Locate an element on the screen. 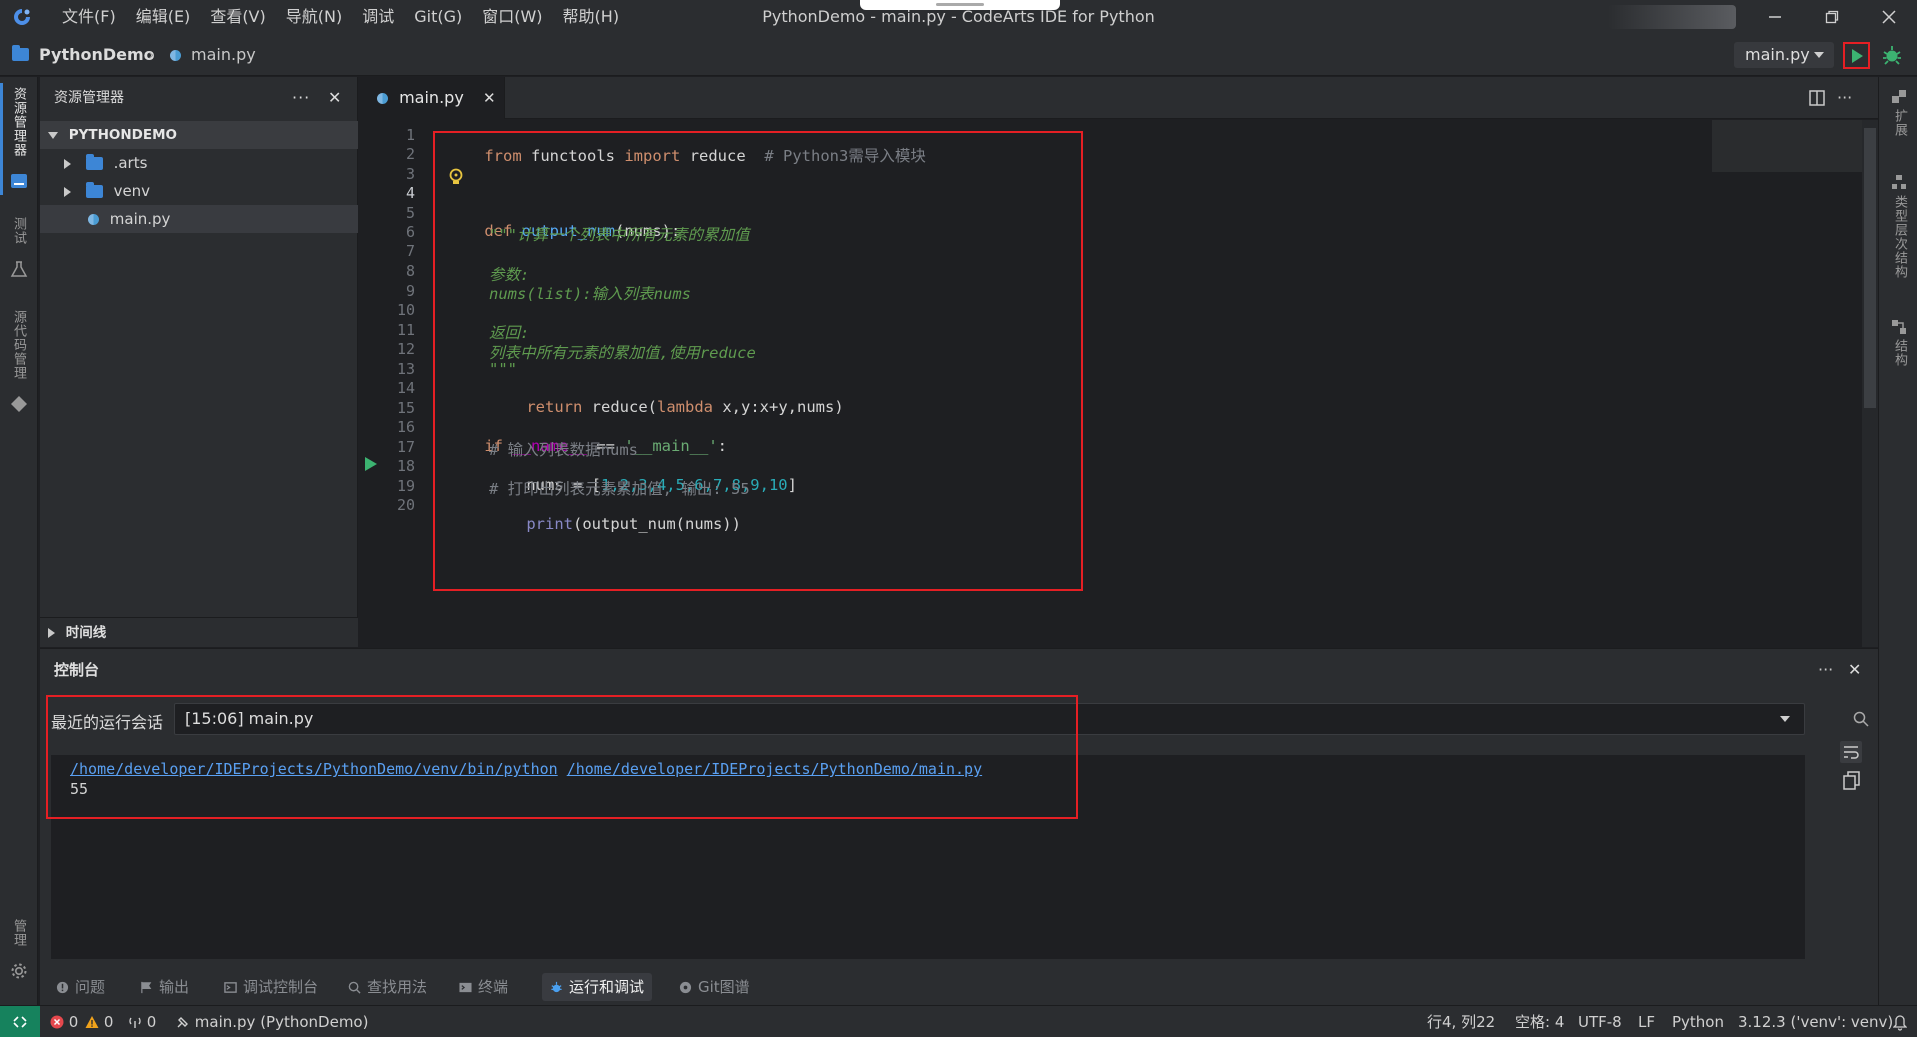  run-line-icon is located at coordinates (371, 464).